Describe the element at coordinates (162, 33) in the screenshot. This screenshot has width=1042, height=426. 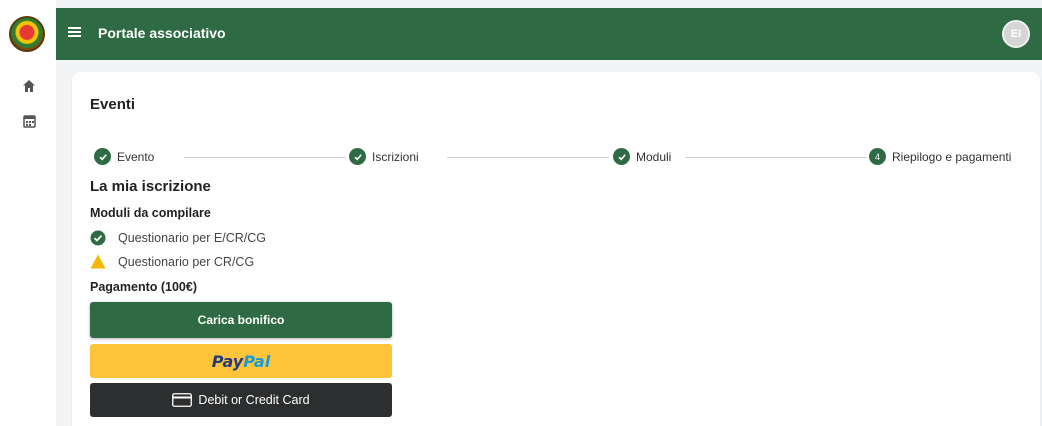
I see `app-title: Portale associativo` at that location.